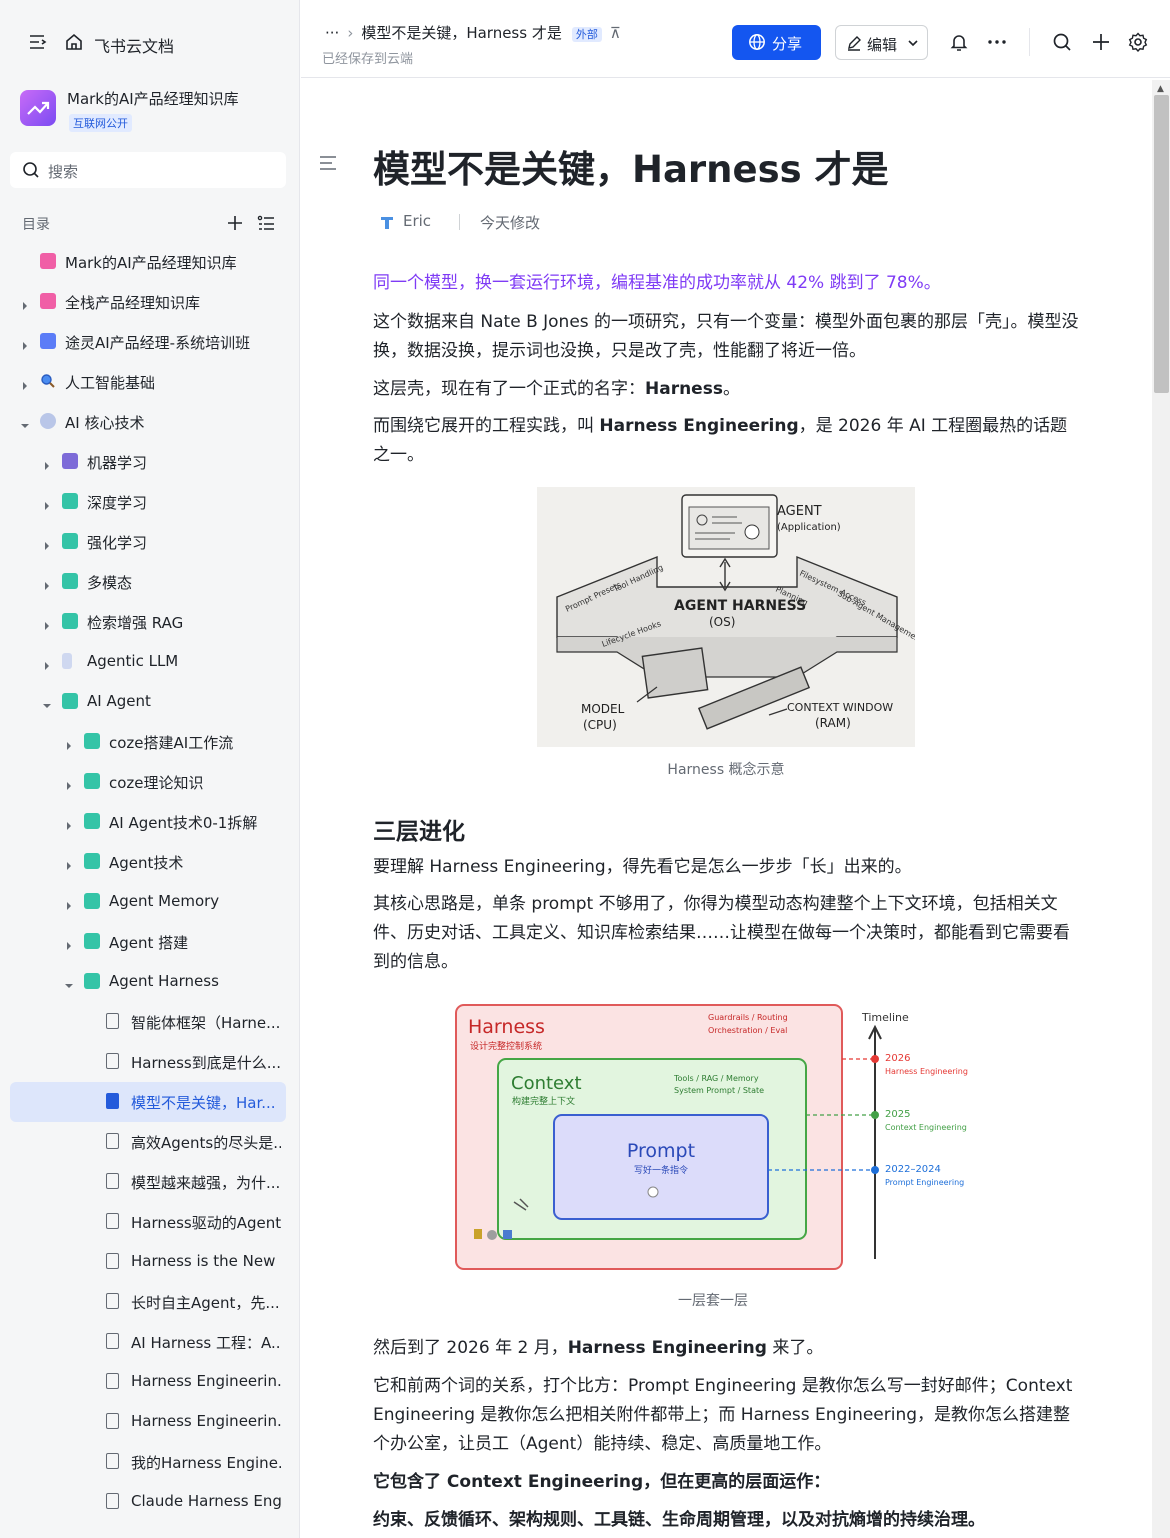 This screenshot has height=1538, width=1170. What do you see at coordinates (74, 42) in the screenshot?
I see `home-icon` at bounding box center [74, 42].